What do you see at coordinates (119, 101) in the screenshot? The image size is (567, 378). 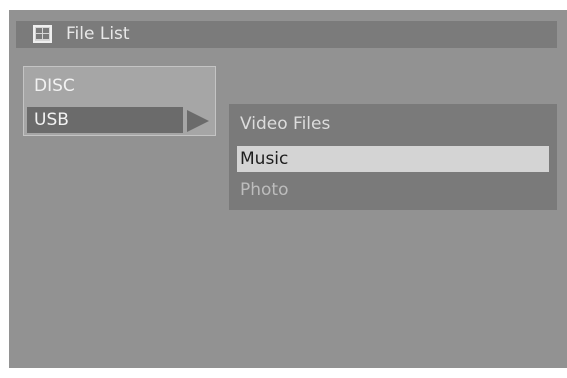 I see `source-menu: DISC USB` at bounding box center [119, 101].